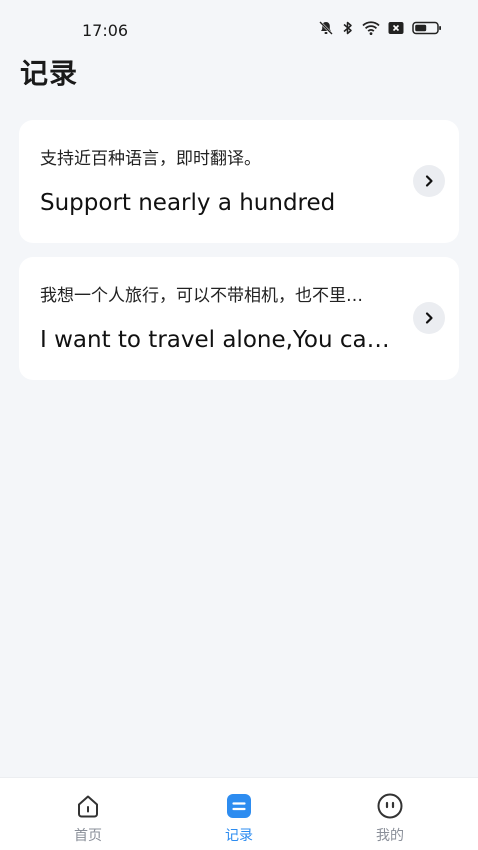 Image resolution: width=478 pixels, height=850 pixels. Describe the element at coordinates (390, 836) in the screenshot. I see `tab-profile-label: 我的` at that location.